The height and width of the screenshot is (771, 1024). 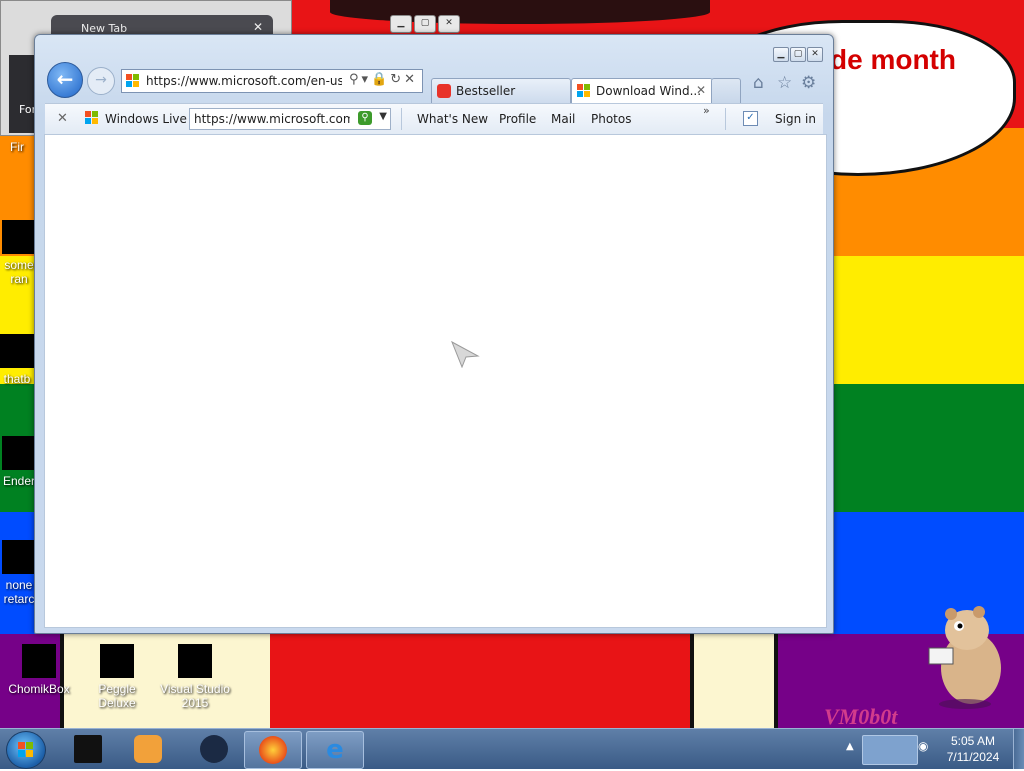 I want to click on taskbar-app-black-window, so click(x=88, y=749).